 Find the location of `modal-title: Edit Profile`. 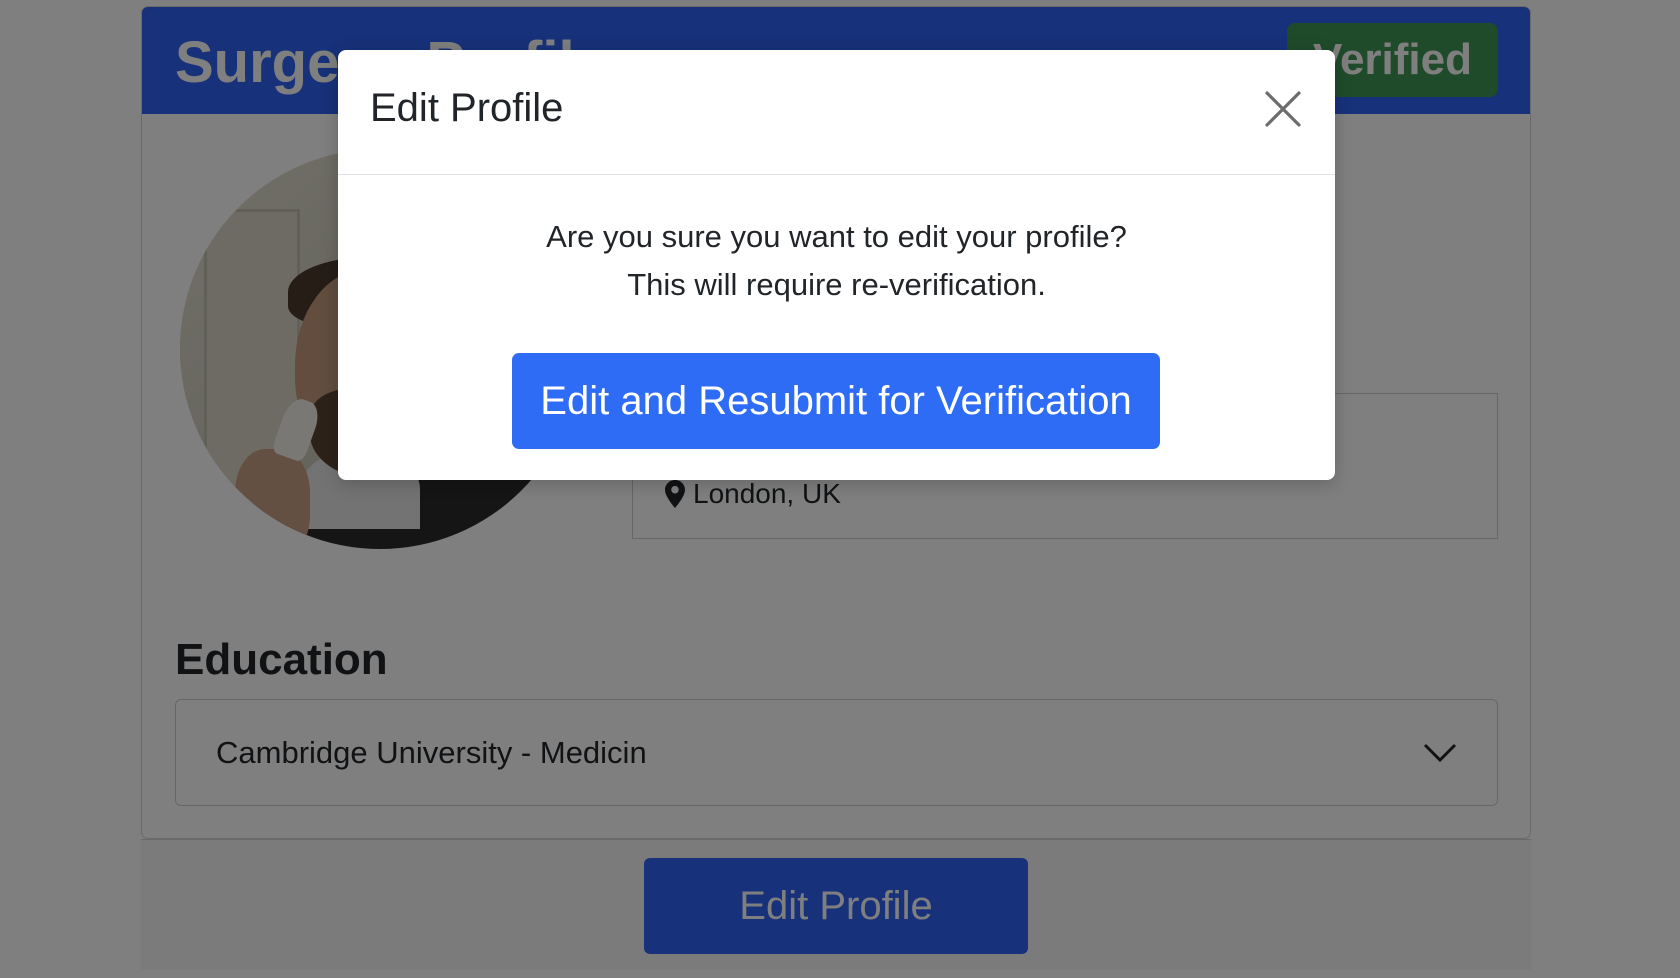

modal-title: Edit Profile is located at coordinates (467, 108).